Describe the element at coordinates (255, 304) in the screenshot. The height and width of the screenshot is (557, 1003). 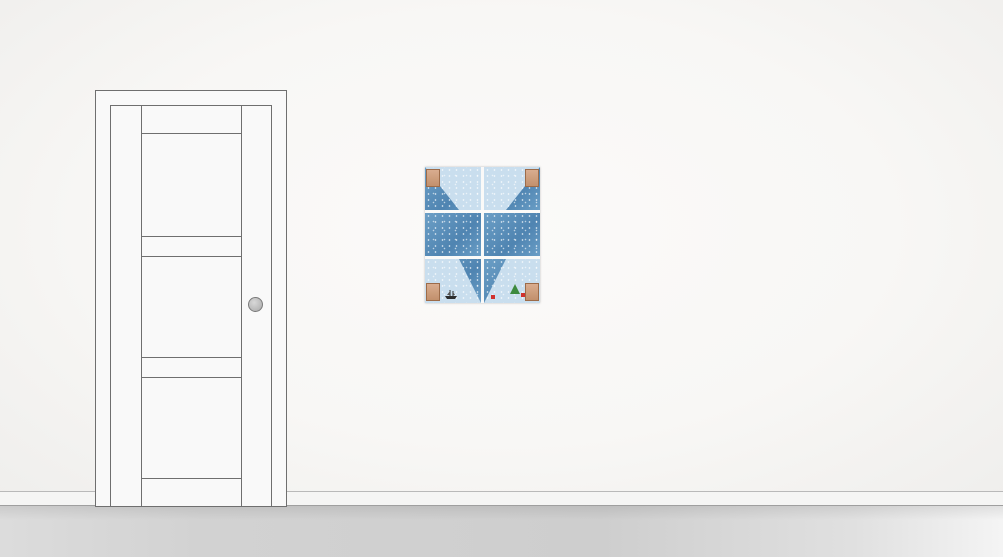
I see `door-knob` at that location.